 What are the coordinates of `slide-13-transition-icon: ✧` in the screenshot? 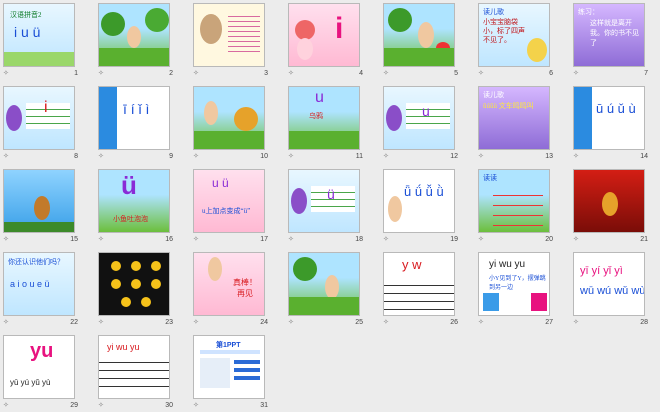 It's located at (481, 156).